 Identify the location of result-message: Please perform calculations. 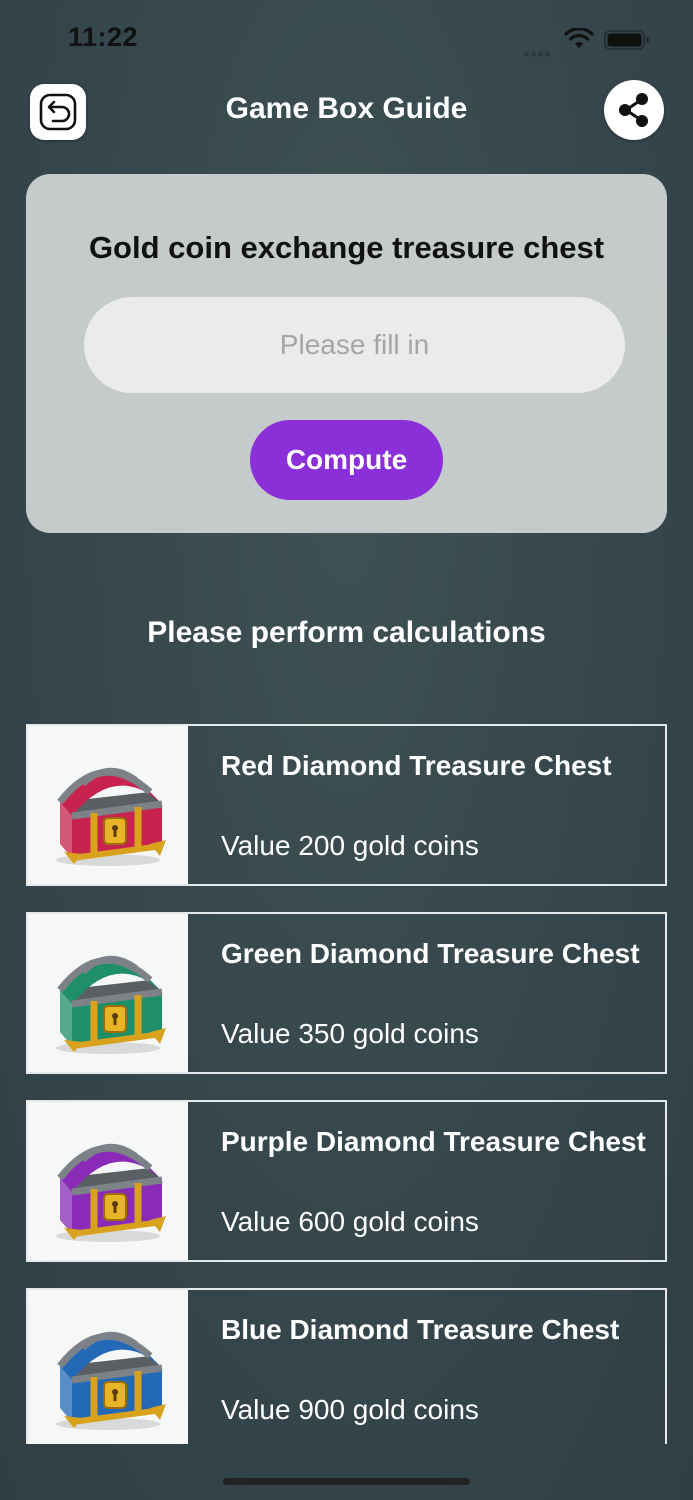
(346, 632).